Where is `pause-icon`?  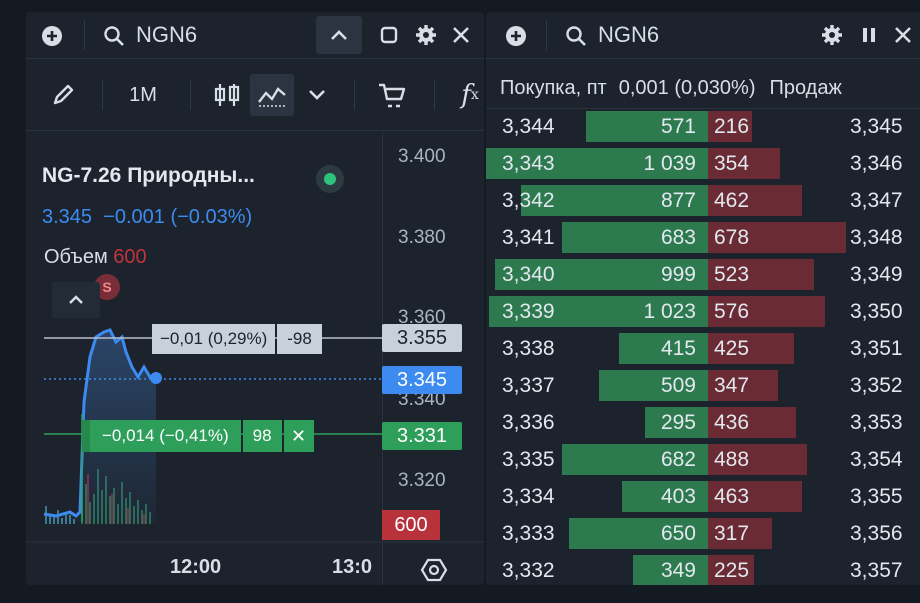
pause-icon is located at coordinates (869, 35).